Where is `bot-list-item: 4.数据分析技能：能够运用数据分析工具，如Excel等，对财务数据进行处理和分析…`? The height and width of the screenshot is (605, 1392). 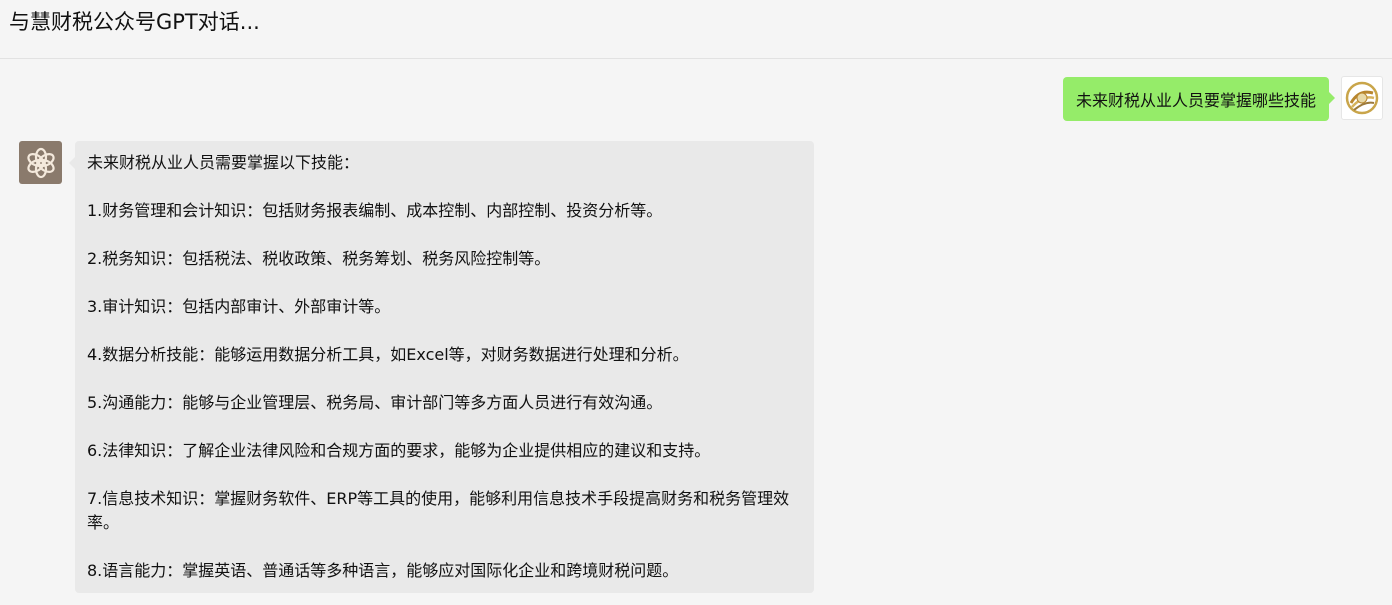 bot-list-item: 4.数据分析技能：能够运用数据分析工具，如Excel等，对财务数据进行处理和分析… is located at coordinates (388, 354).